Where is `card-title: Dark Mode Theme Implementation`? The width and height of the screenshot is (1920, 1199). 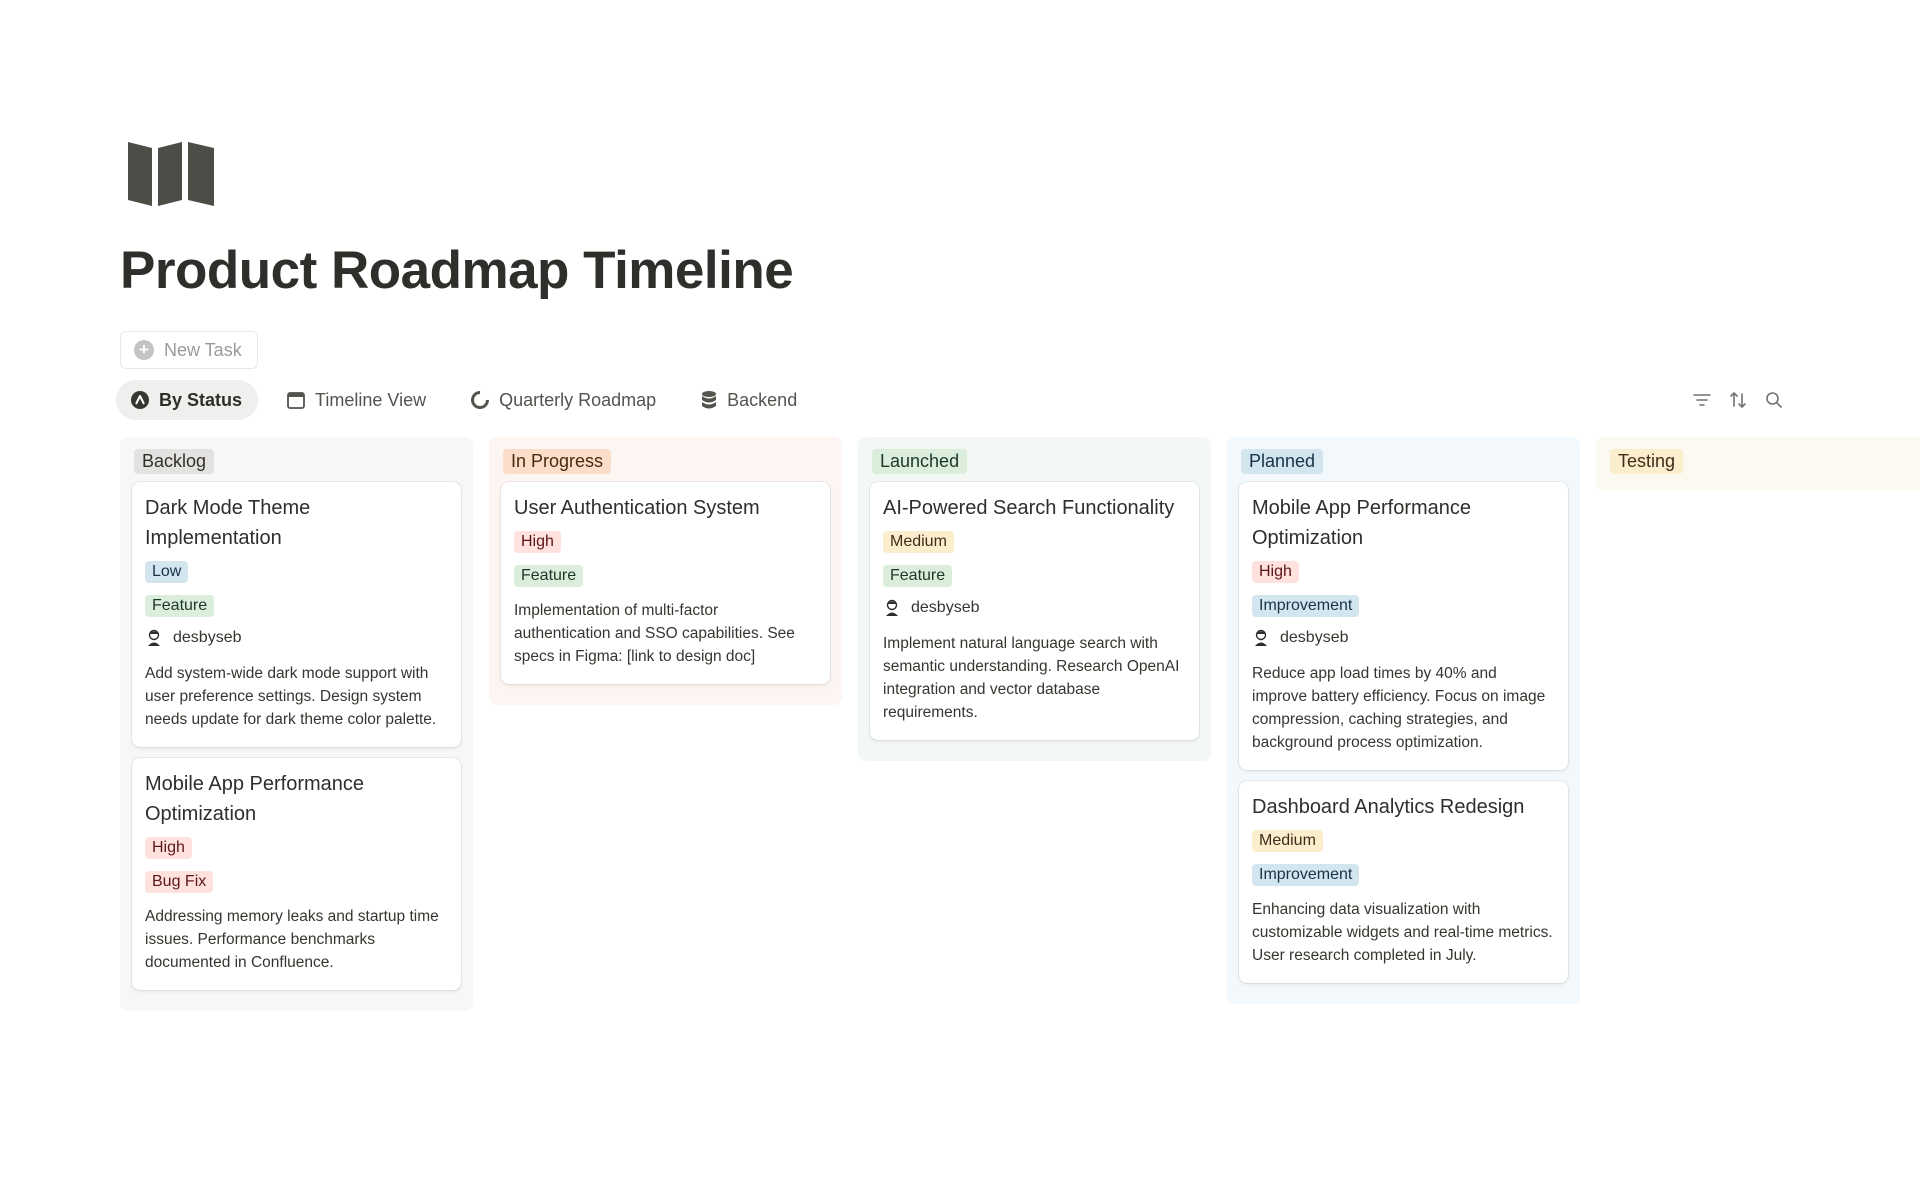
card-title: Dark Mode Theme Implementation is located at coordinates (228, 523).